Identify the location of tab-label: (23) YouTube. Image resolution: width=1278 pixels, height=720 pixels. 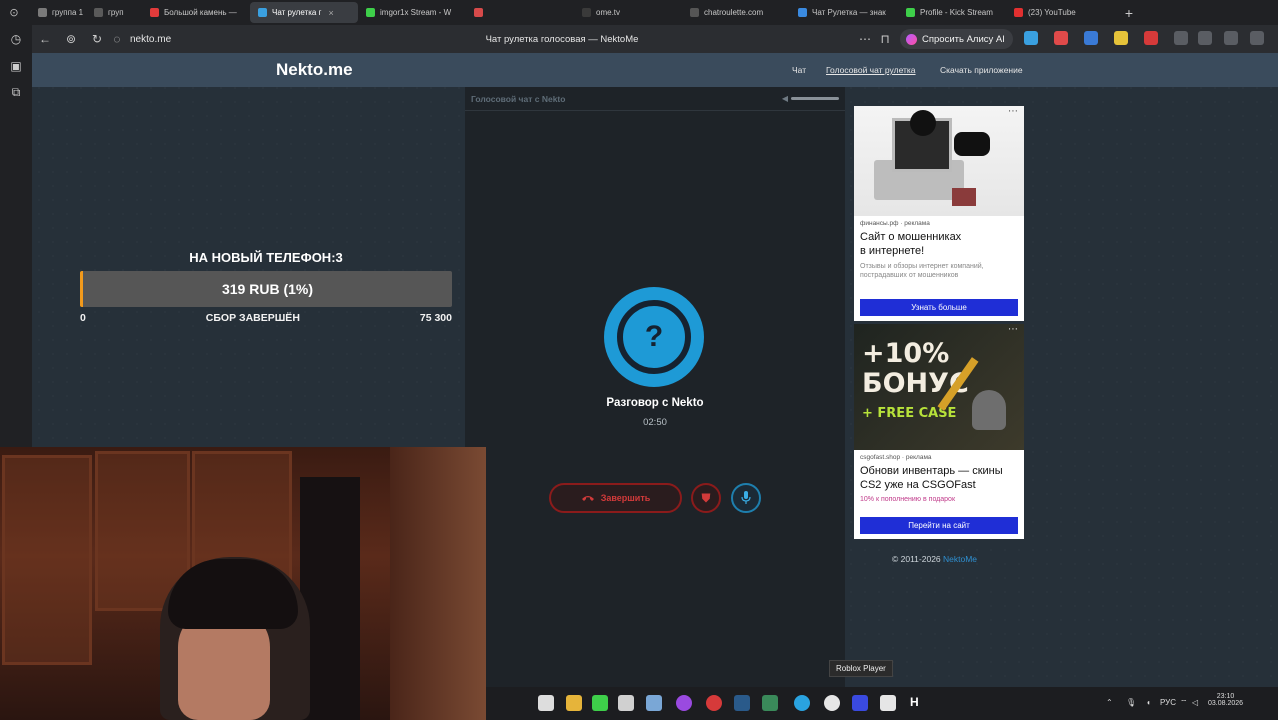
(1052, 12).